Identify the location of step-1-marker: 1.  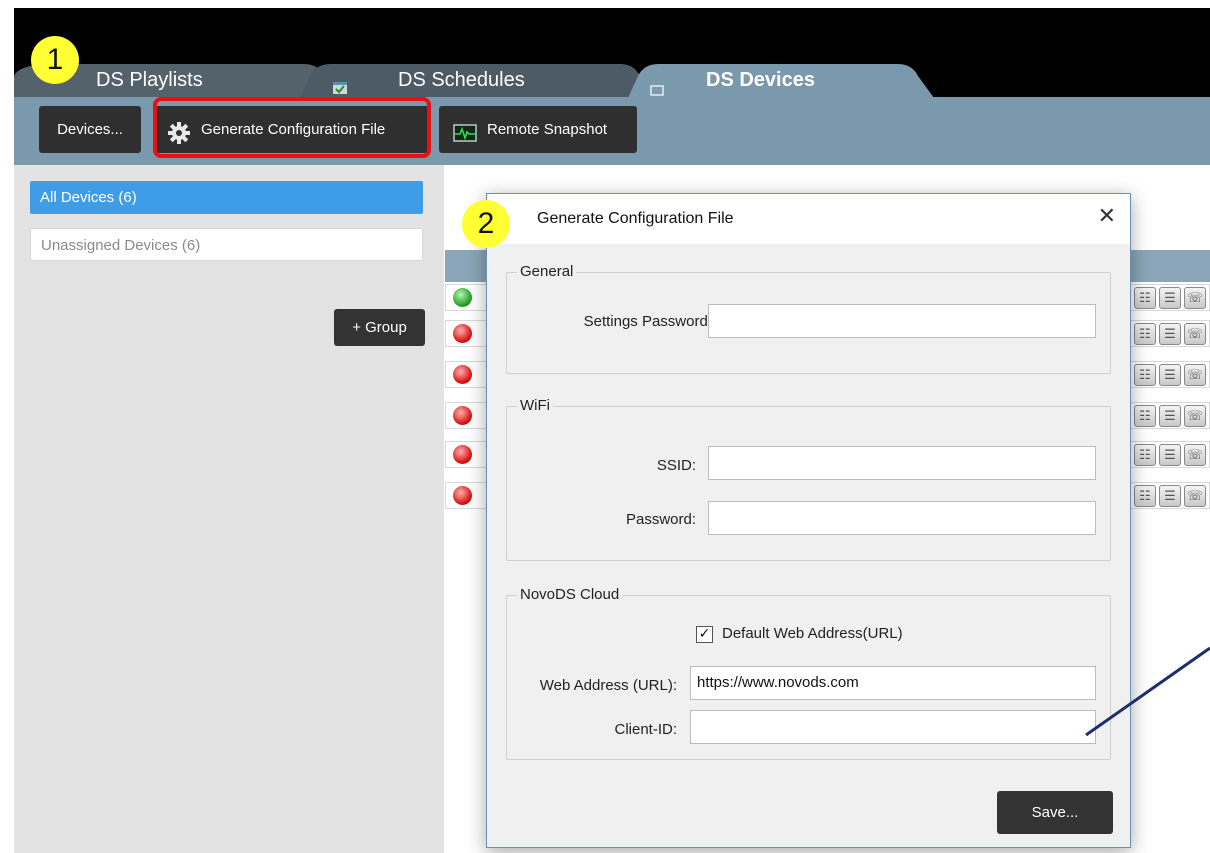
(55, 60).